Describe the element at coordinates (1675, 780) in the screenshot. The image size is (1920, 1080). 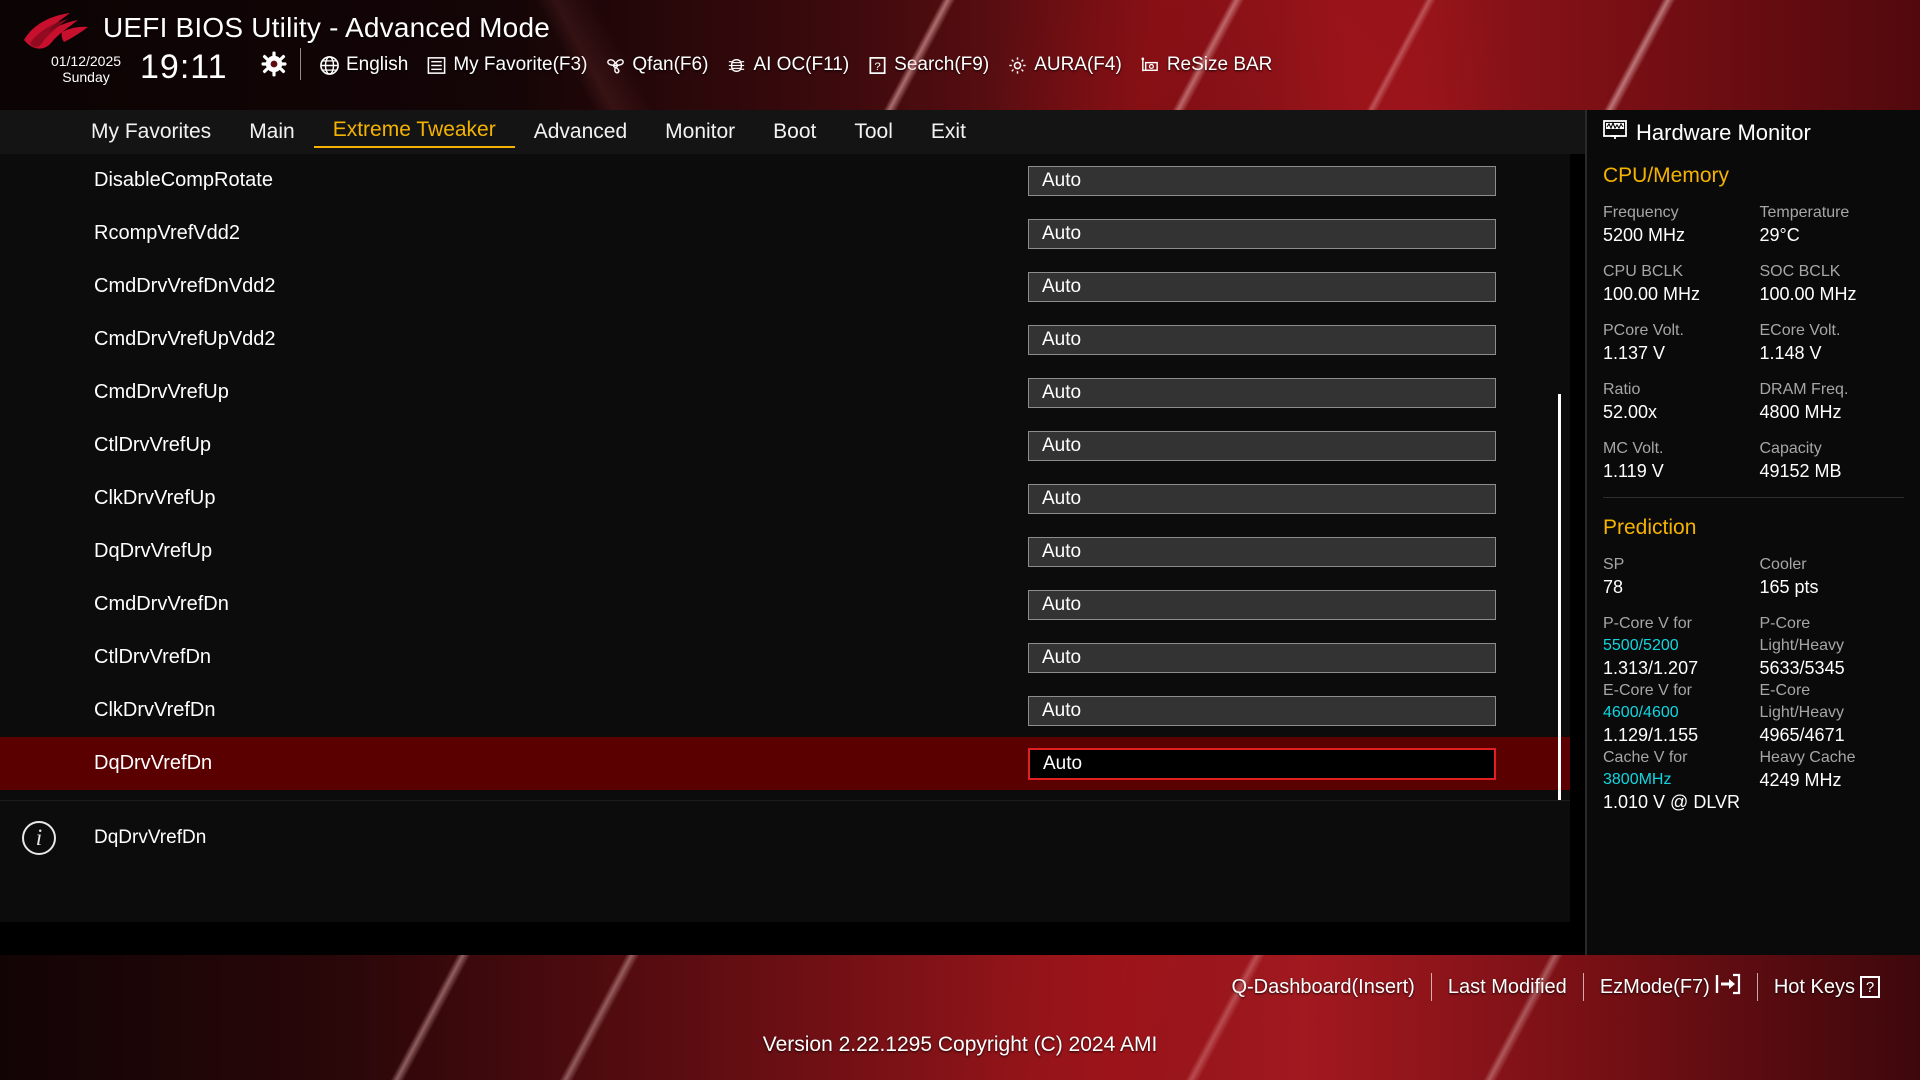
I see `prediction-block-left: Cache V for 3800MHz 1.010 V @ DLVR` at that location.